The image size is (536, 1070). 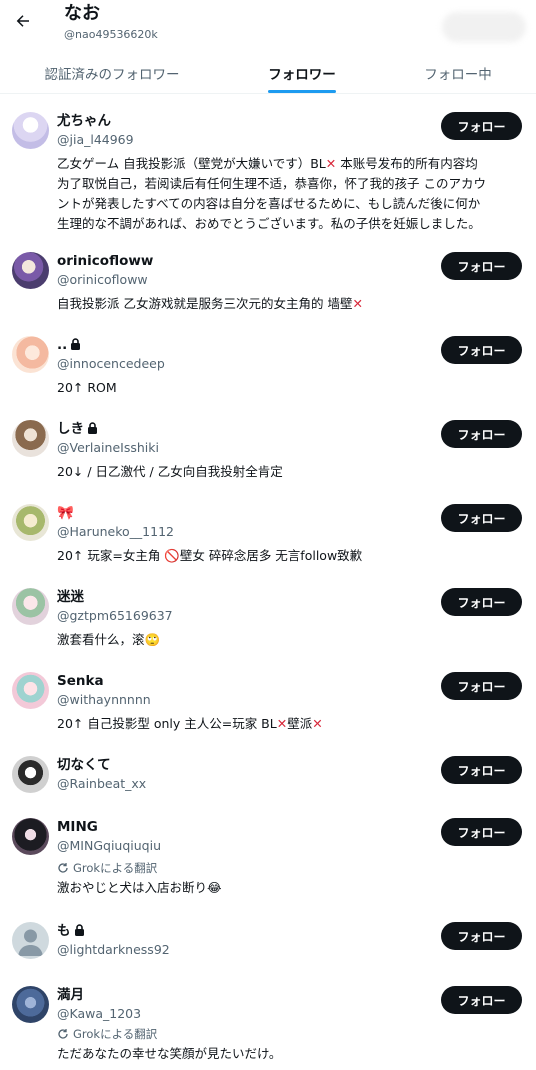 I want to click on bio-line: 20↑ 玩家=女主角 🚫壁女 碎碎念居多 无言follow致歉, so click(x=210, y=555).